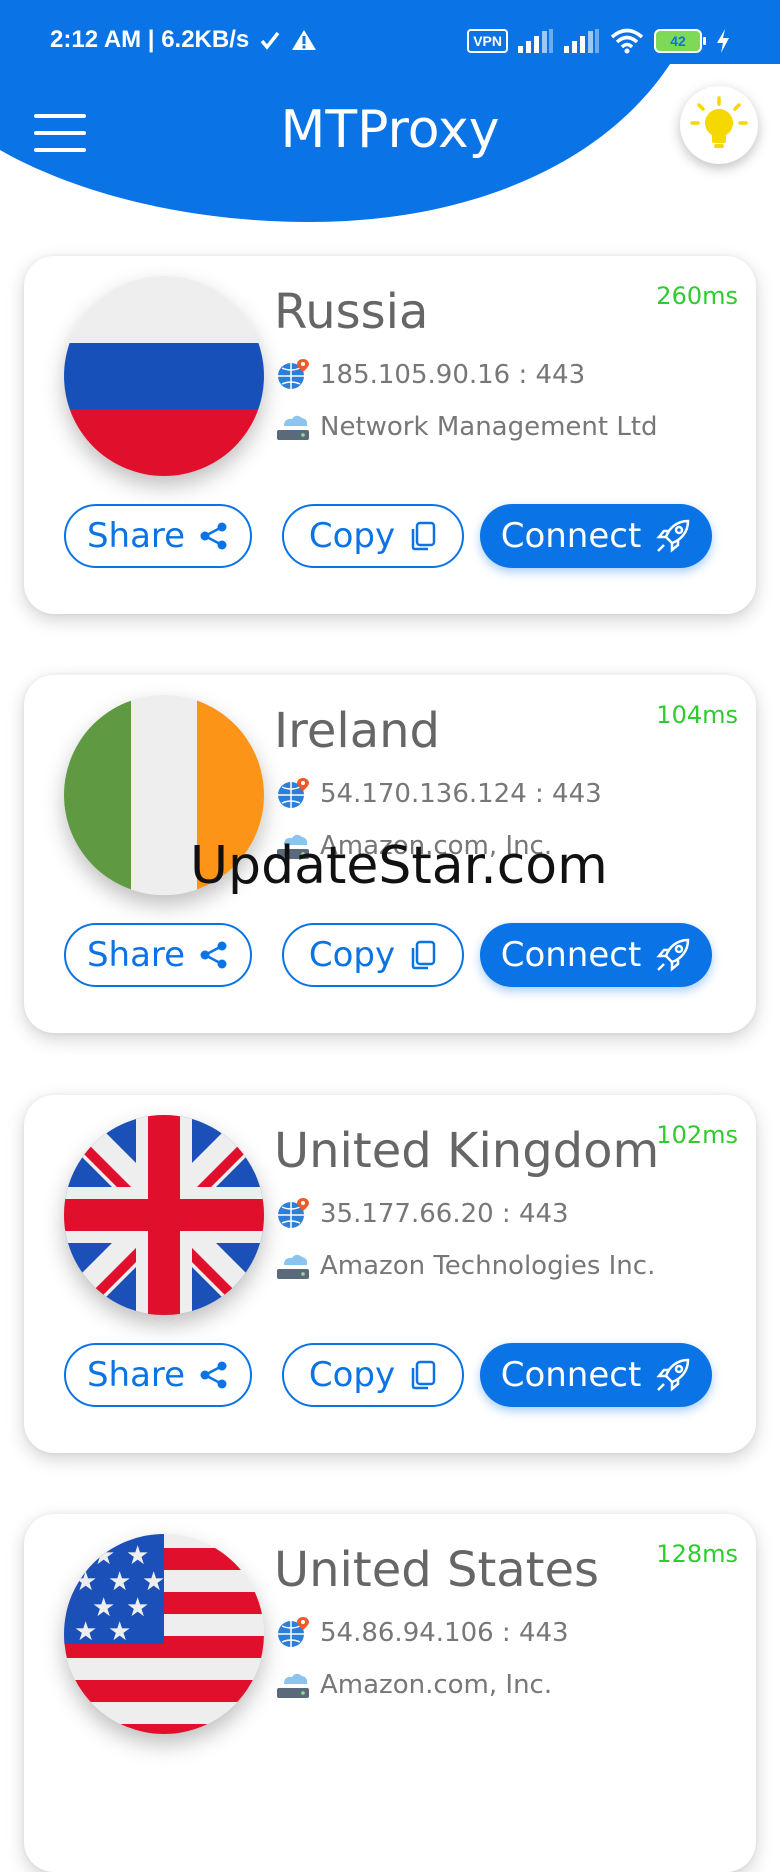  I want to click on proxy-address: 54.86.94.106 : 443, so click(444, 1633).